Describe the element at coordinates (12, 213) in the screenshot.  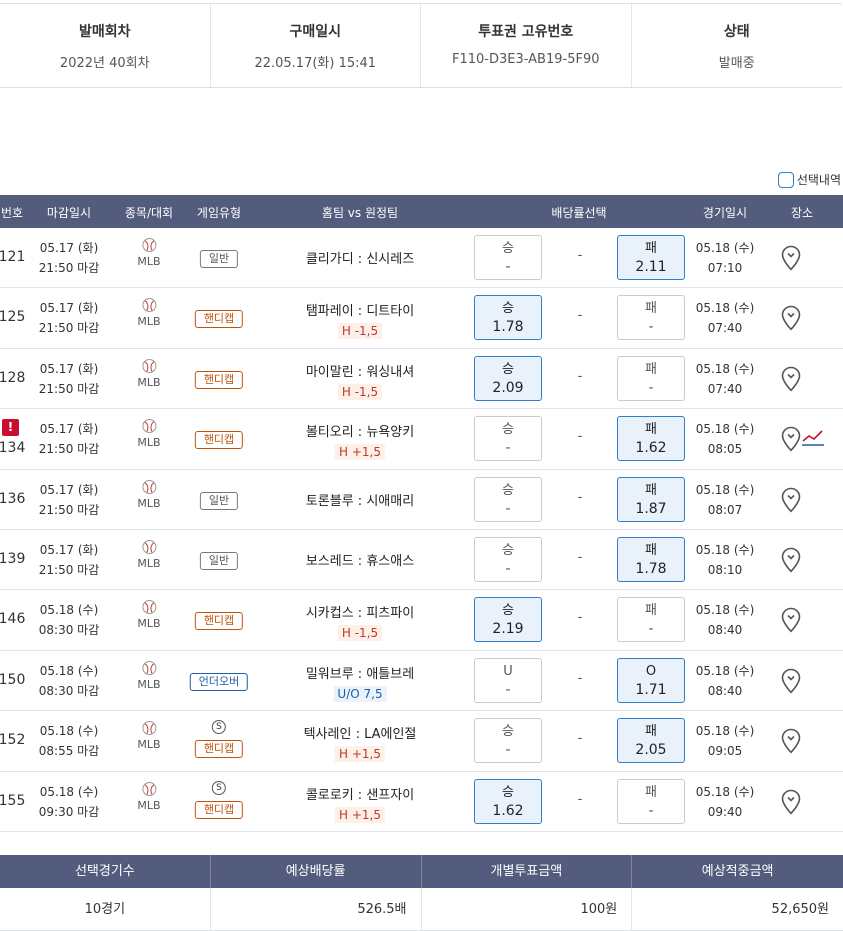
I see `header-num: 번호` at that location.